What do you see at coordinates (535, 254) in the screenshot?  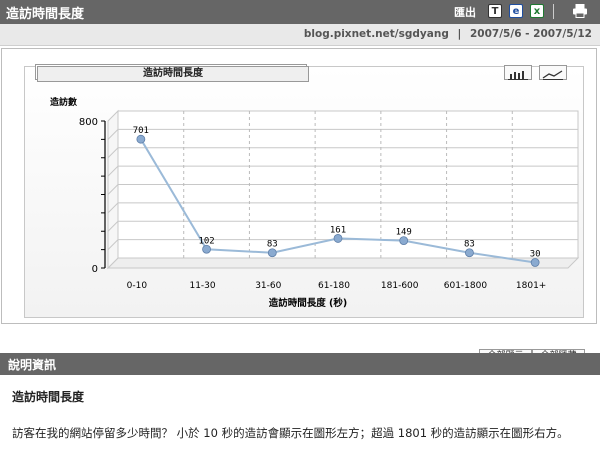 I see `data-label: 30` at bounding box center [535, 254].